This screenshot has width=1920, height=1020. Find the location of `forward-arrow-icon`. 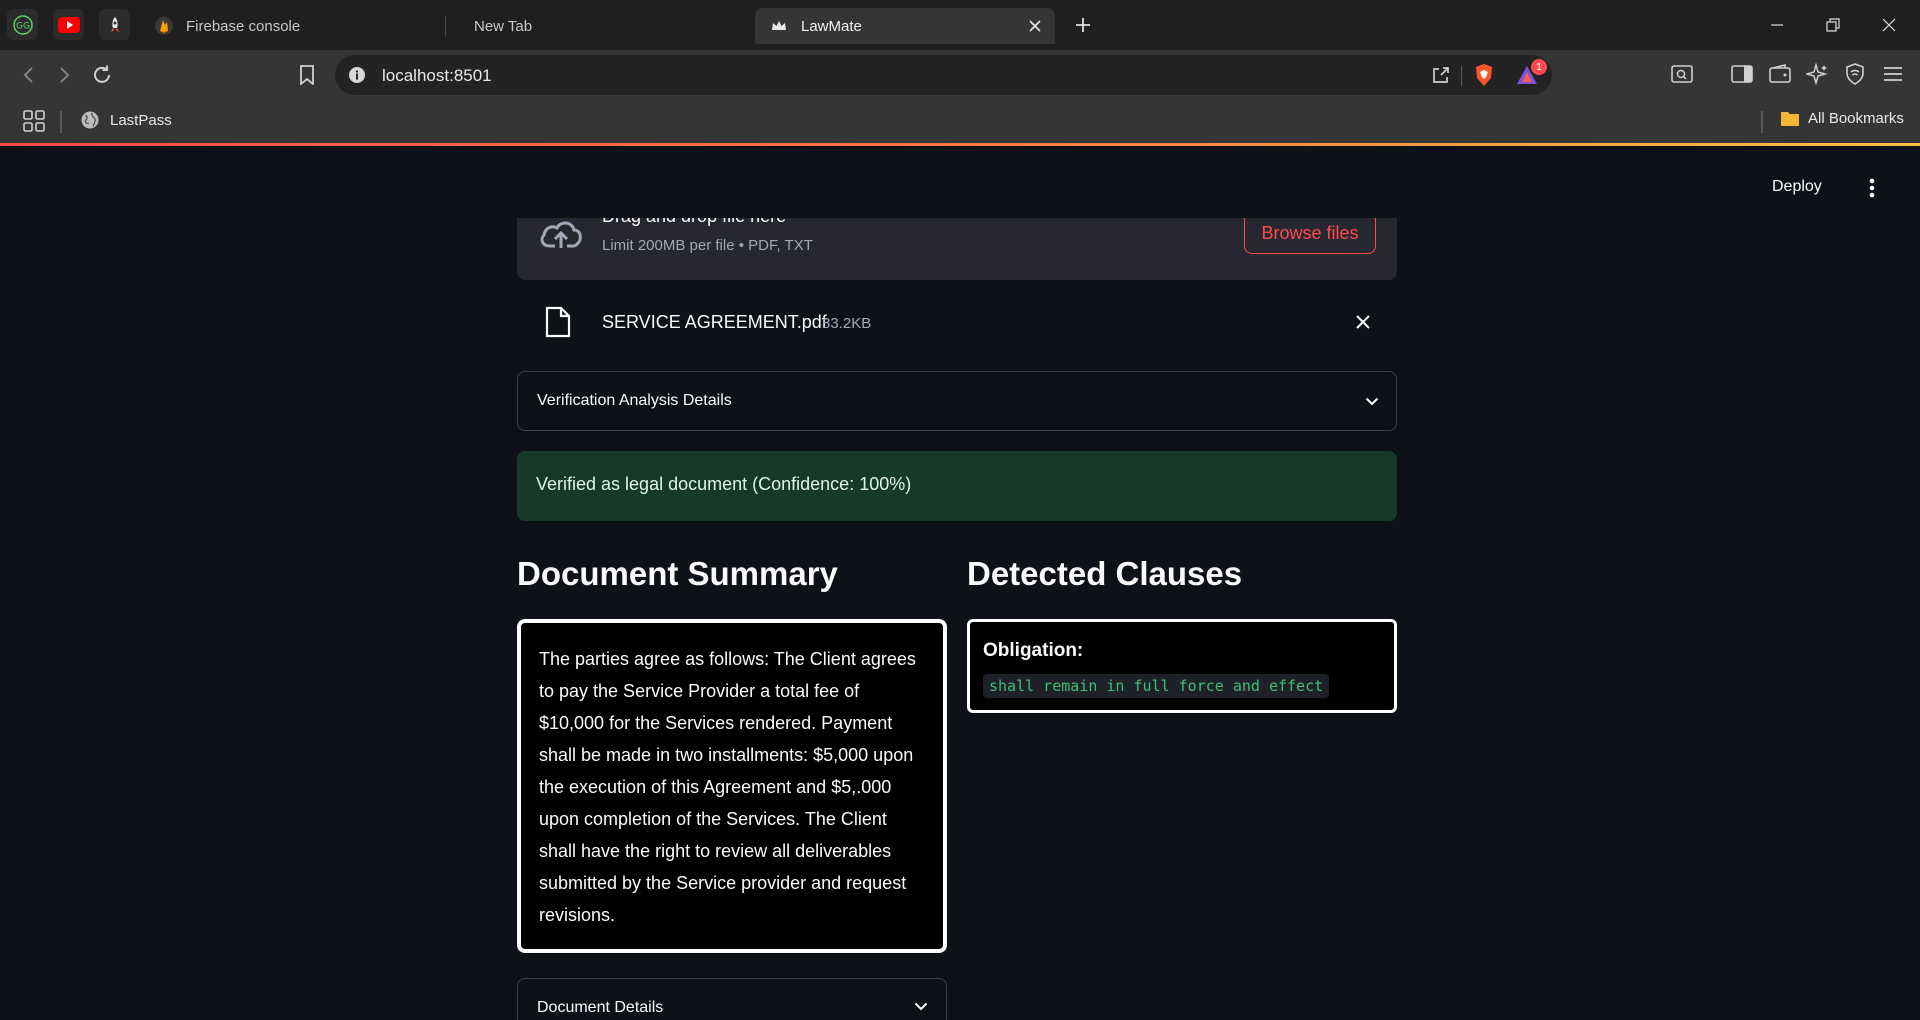

forward-arrow-icon is located at coordinates (65, 75).